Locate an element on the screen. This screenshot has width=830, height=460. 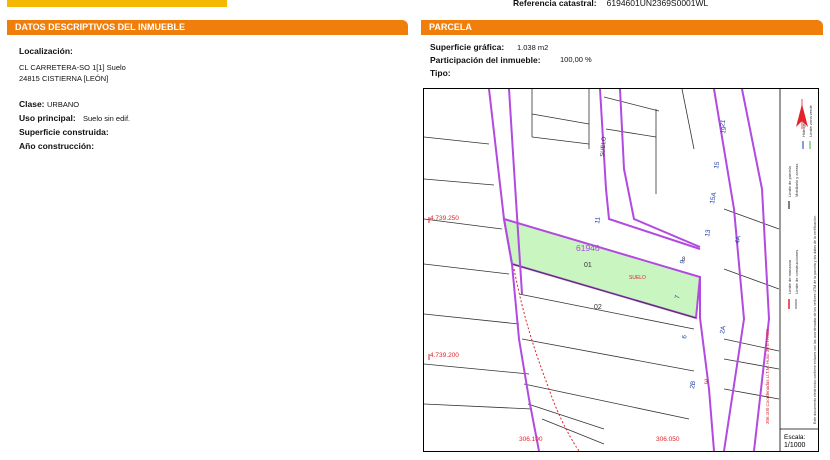
superficie-construida-label: Superficie construida: is located at coordinates (64, 132).